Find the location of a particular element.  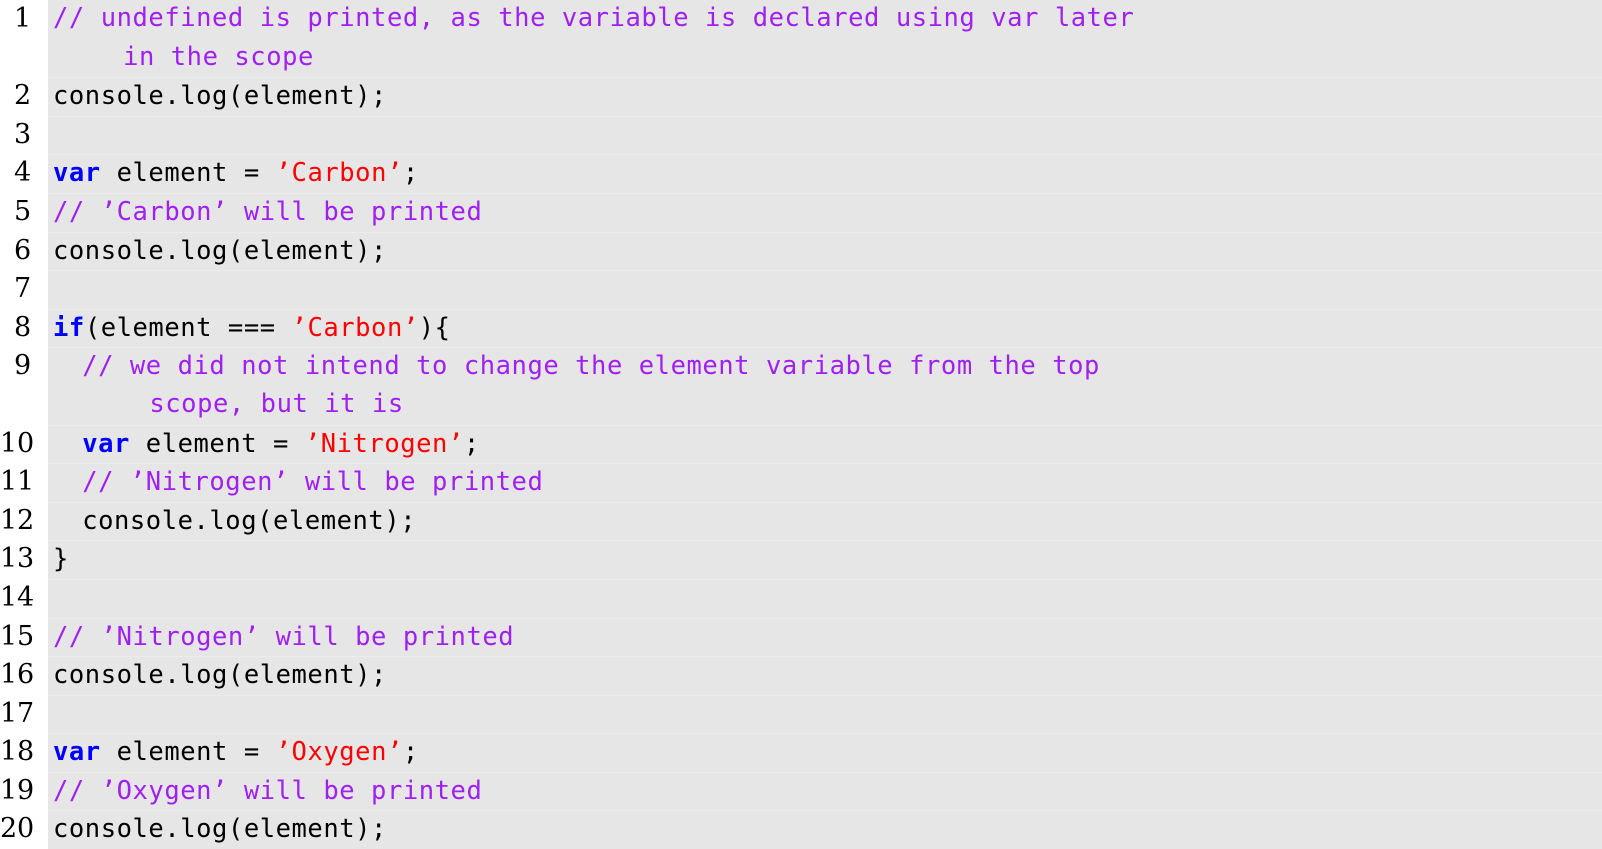

code-line: 18 var element = ’Oxygen’; is located at coordinates (801, 752).